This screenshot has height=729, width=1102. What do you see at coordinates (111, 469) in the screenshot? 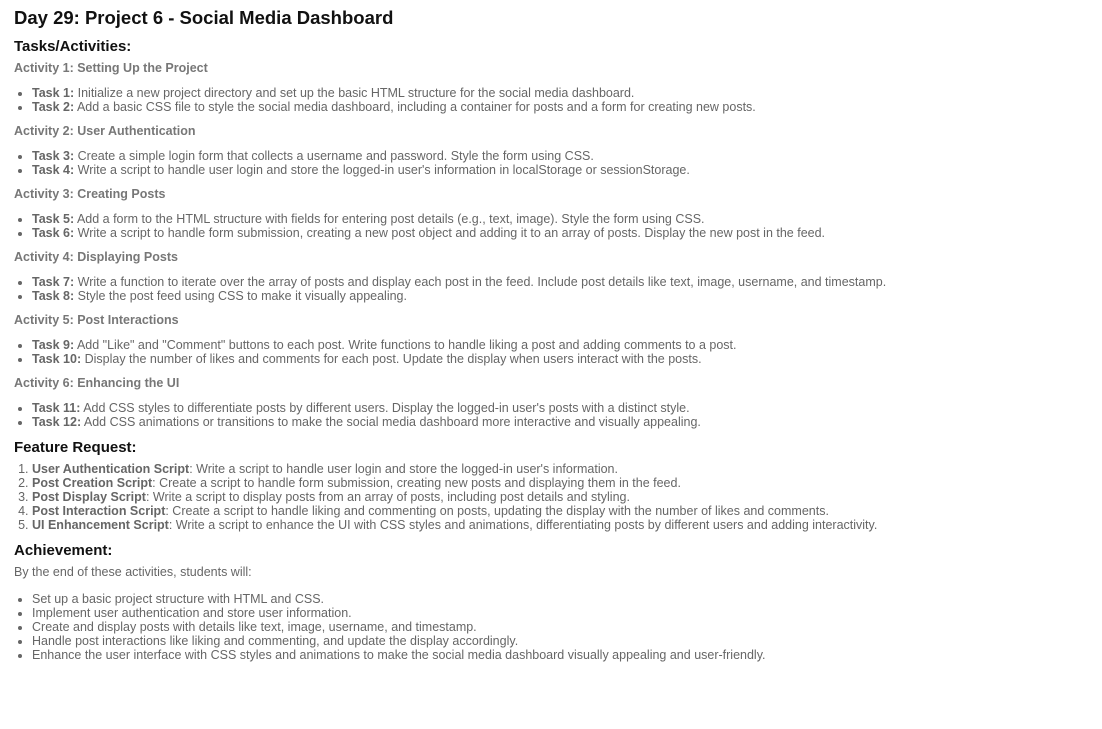
I see `feature-label: User Authentication Script` at bounding box center [111, 469].